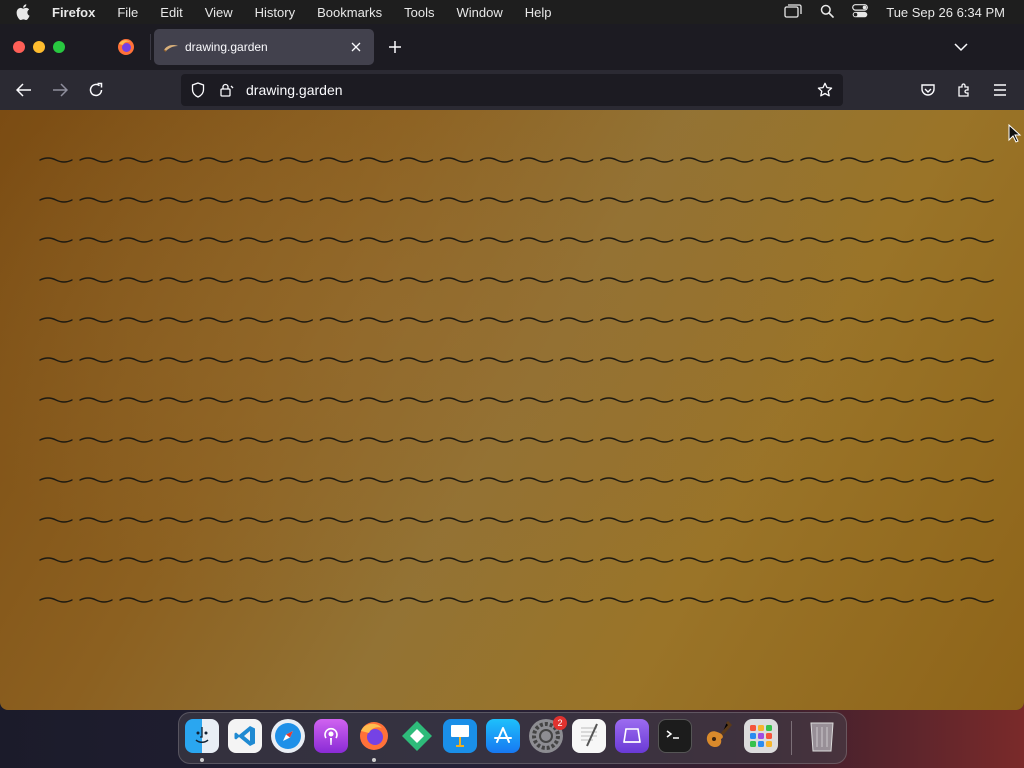 Image resolution: width=1024 pixels, height=768 pixels. Describe the element at coordinates (245, 736) in the screenshot. I see `vscode-icon` at that location.